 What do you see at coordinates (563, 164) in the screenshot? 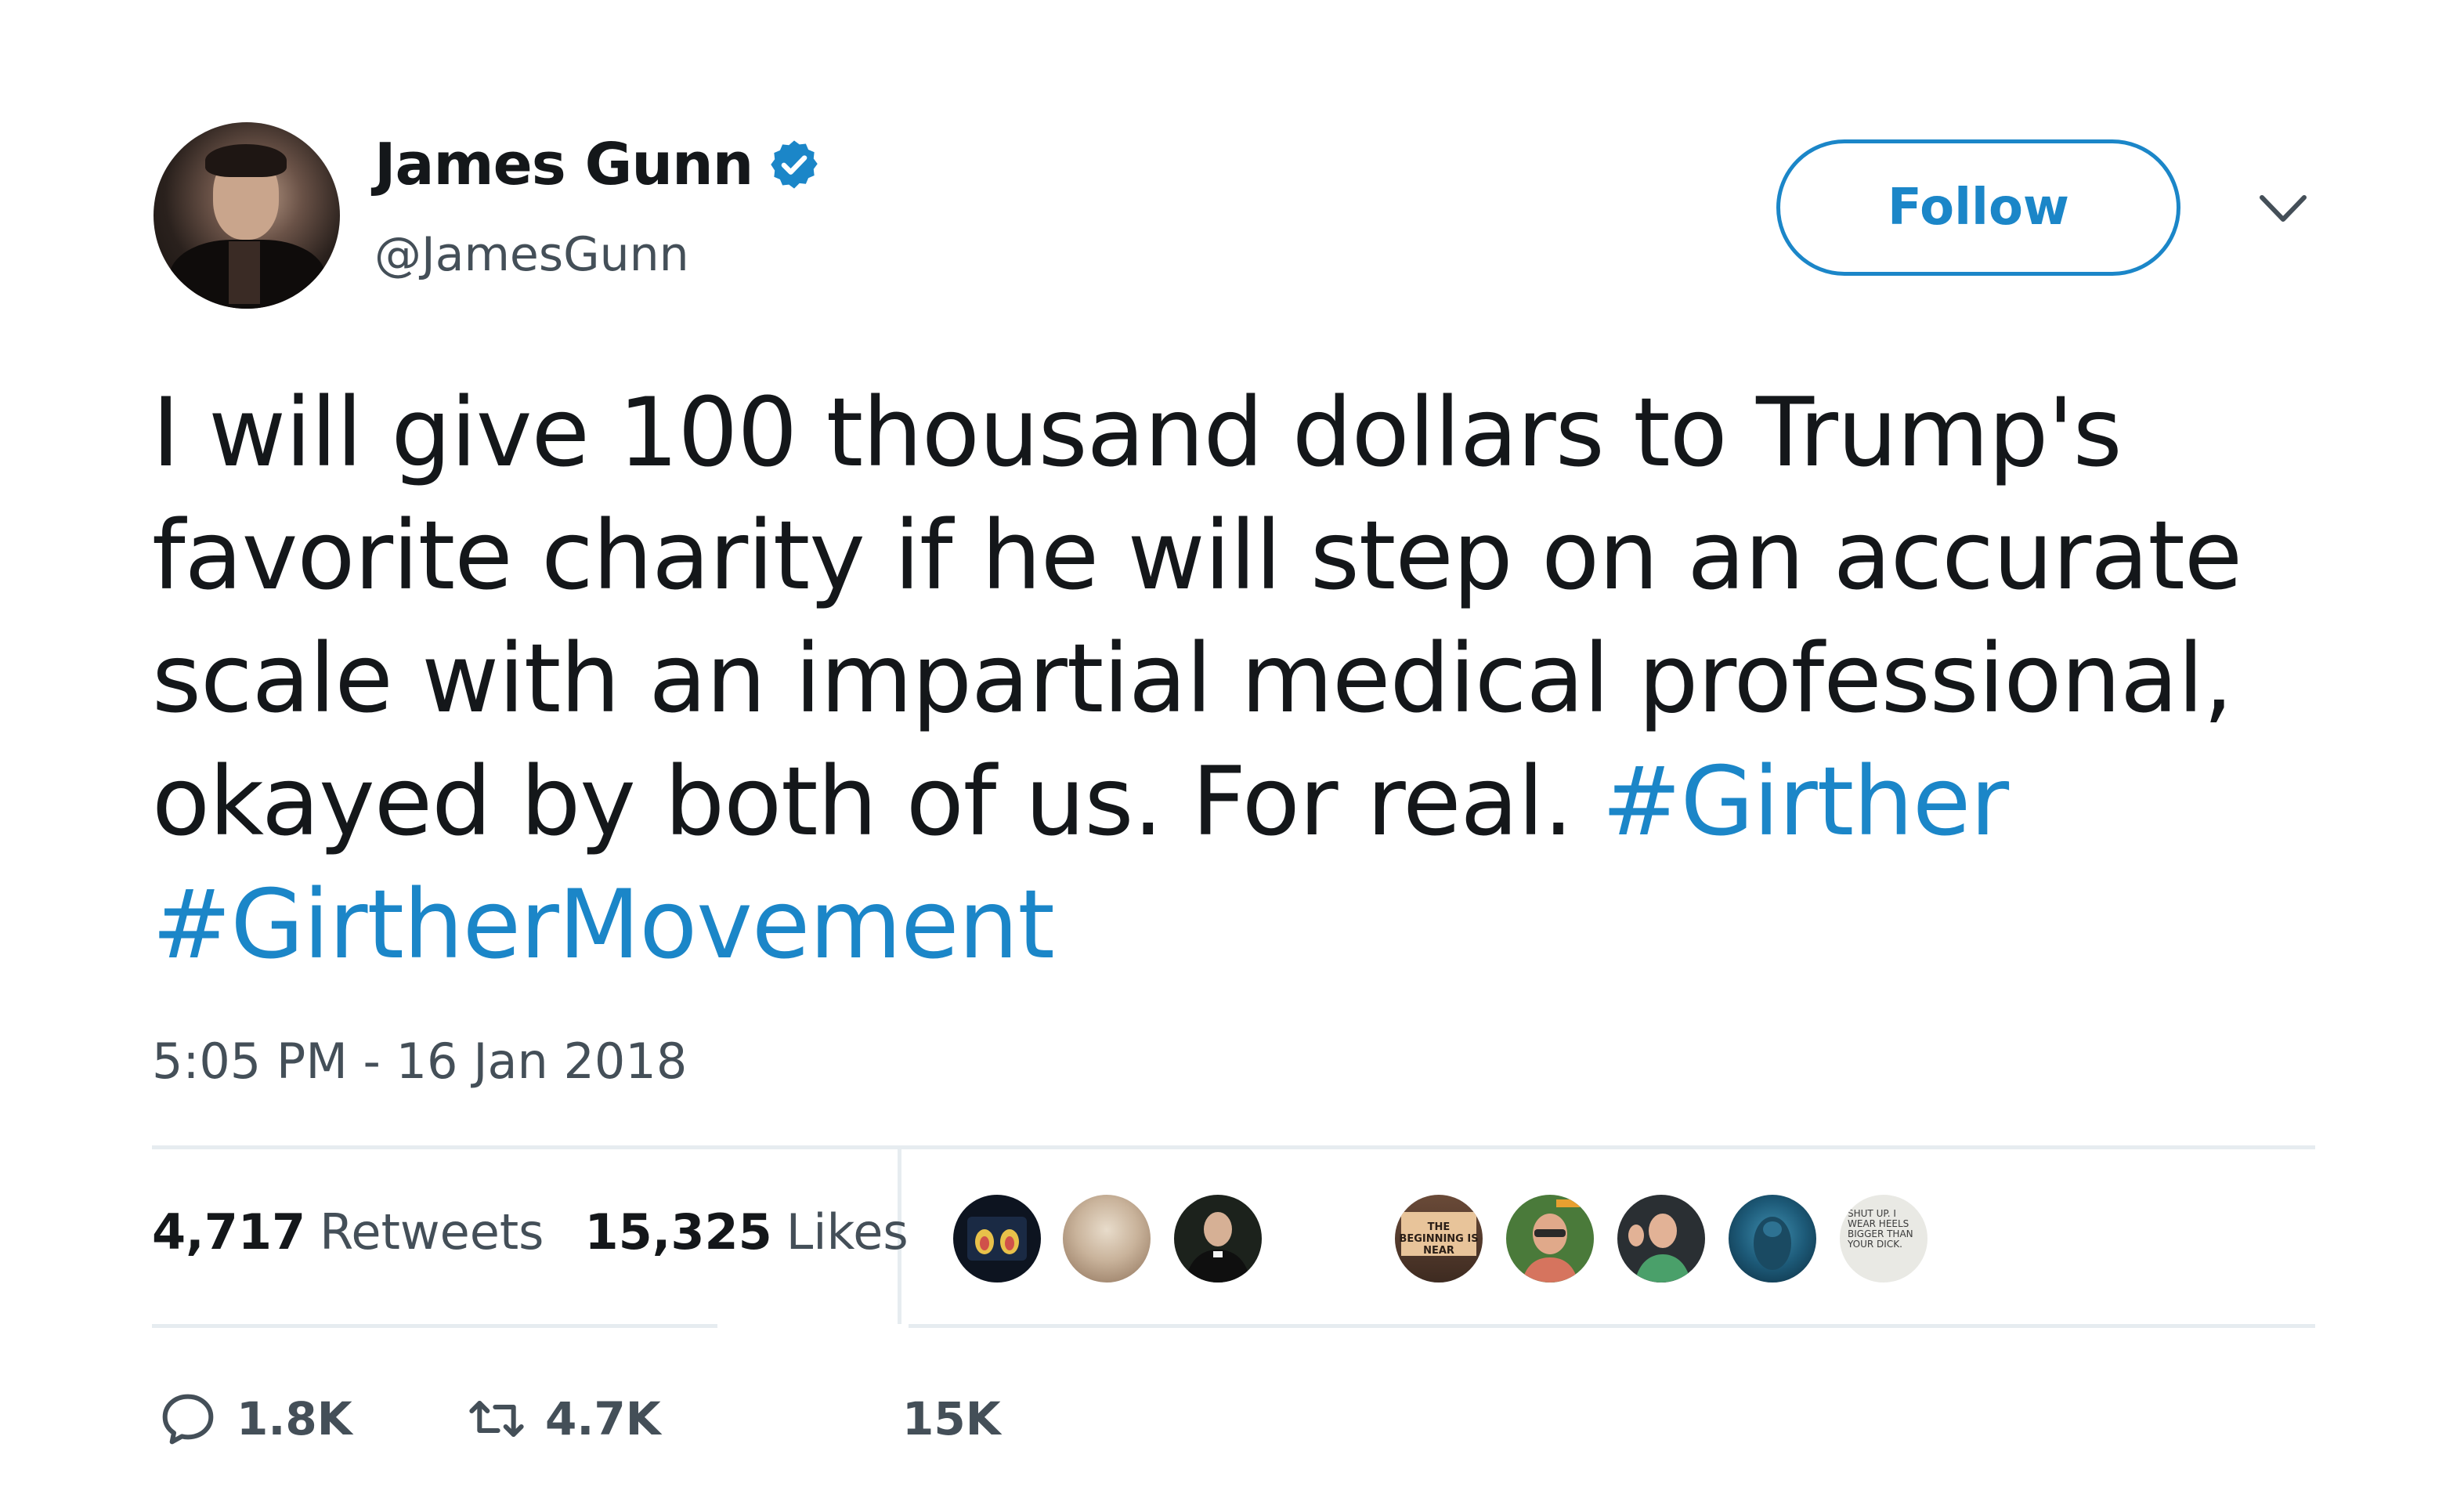
I see `author-display-name: James Gunn` at bounding box center [563, 164].